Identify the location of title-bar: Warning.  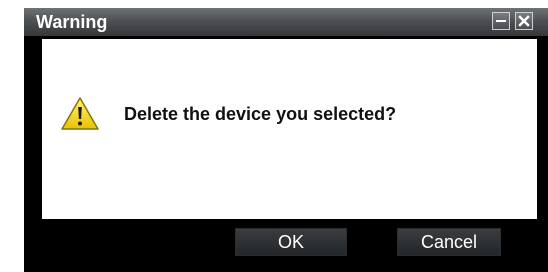
(286, 22).